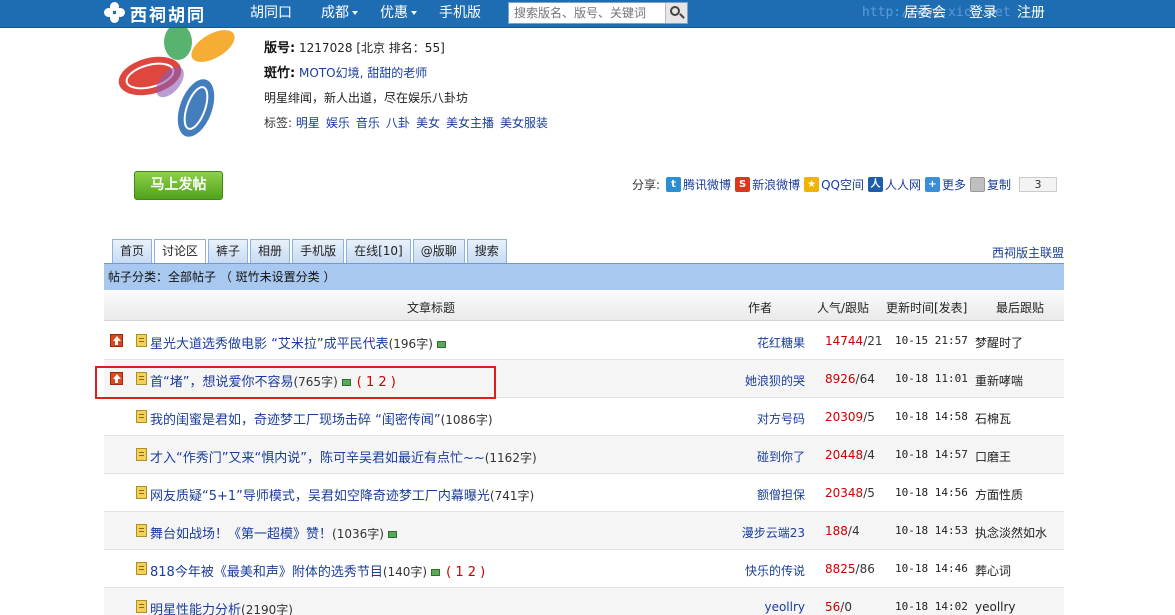  What do you see at coordinates (428, 123) in the screenshot?
I see `tag-link: 美女` at bounding box center [428, 123].